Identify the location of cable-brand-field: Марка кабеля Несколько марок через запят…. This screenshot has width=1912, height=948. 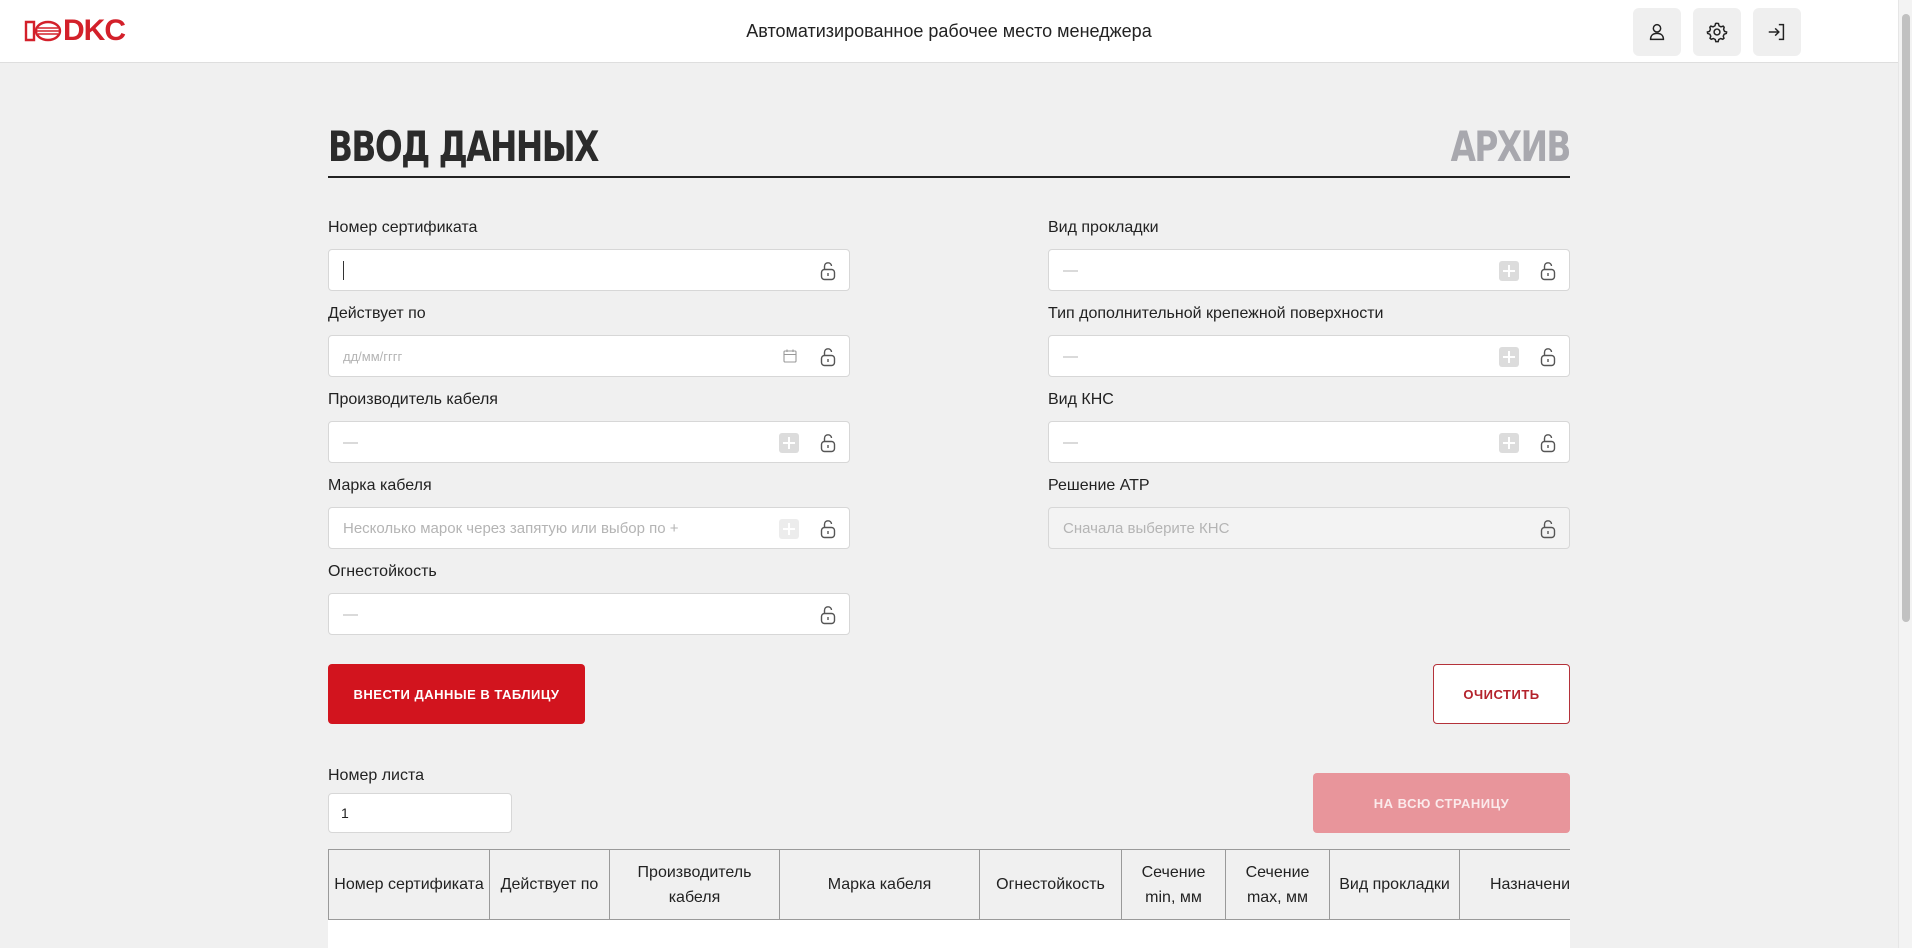
(589, 512).